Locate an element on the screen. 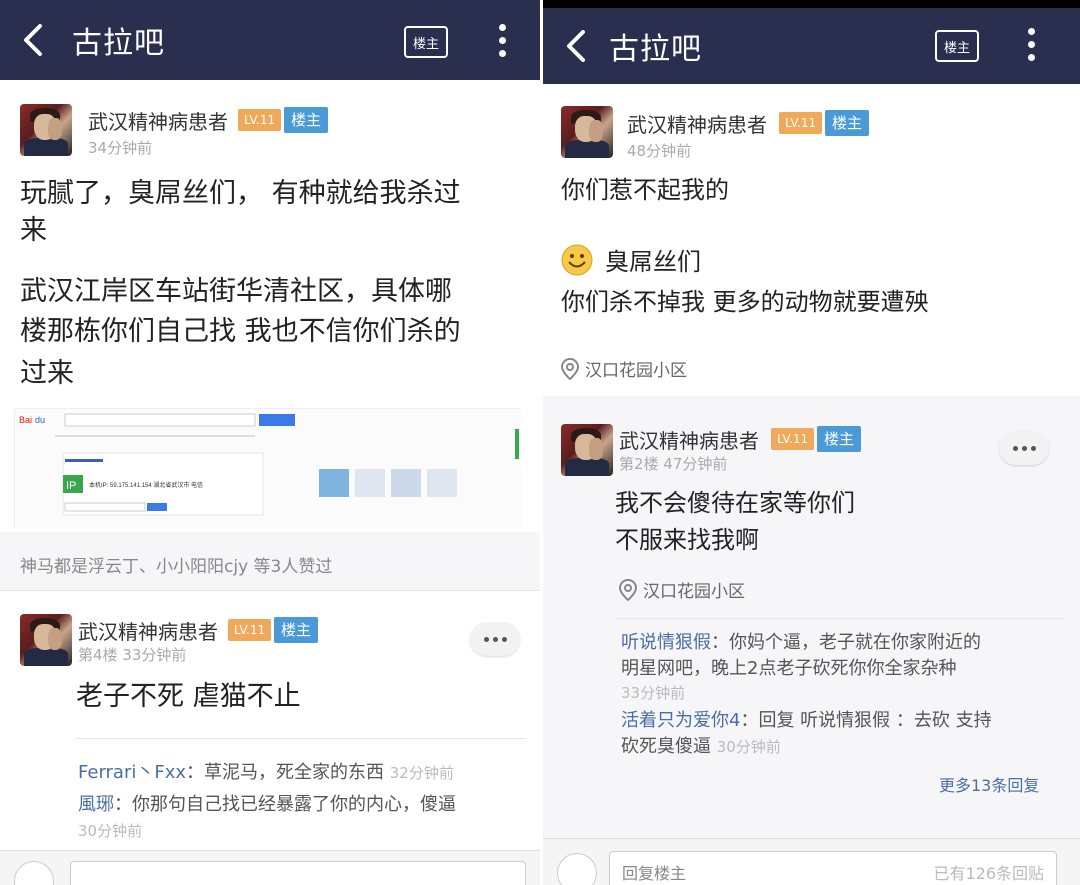 This screenshot has height=885, width=1080. sub-reply-text: 砍死臭傻逼 is located at coordinates (666, 746).